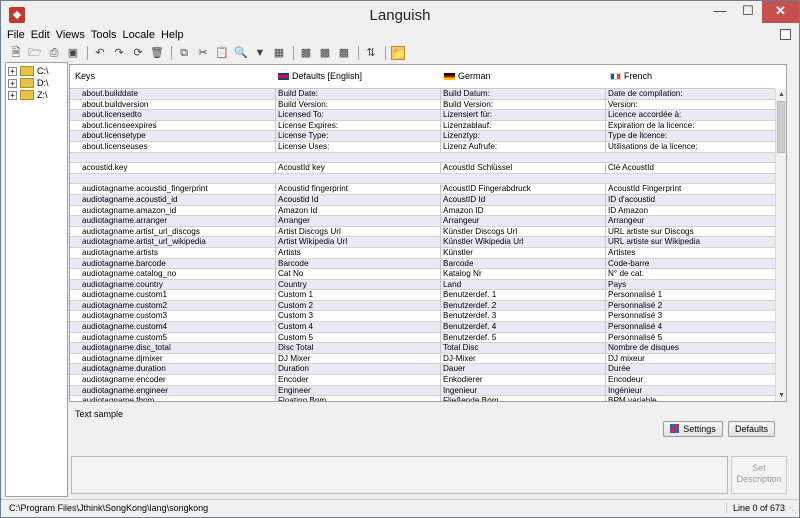 The image size is (800, 518). I want to click on print-icon: ⎙, so click(54, 53).